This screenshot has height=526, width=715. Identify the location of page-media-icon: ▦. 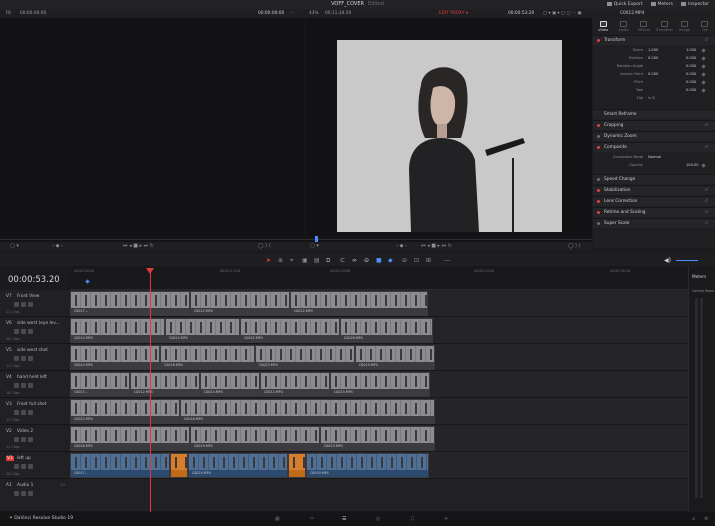
(277, 519).